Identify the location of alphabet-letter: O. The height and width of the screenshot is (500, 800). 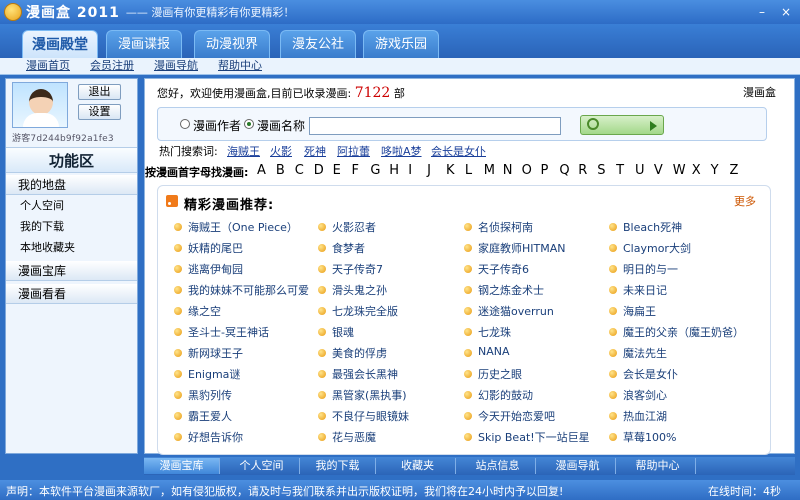
(527, 170).